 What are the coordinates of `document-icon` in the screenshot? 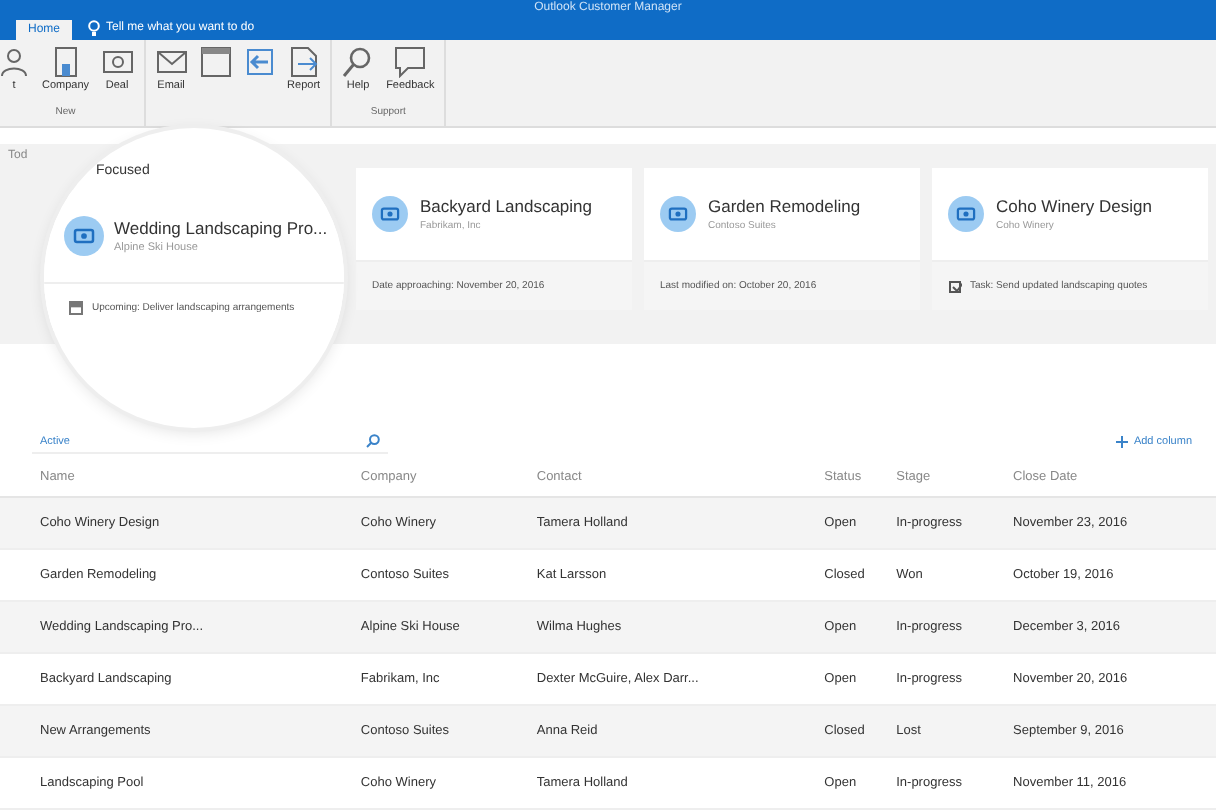 It's located at (303, 62).